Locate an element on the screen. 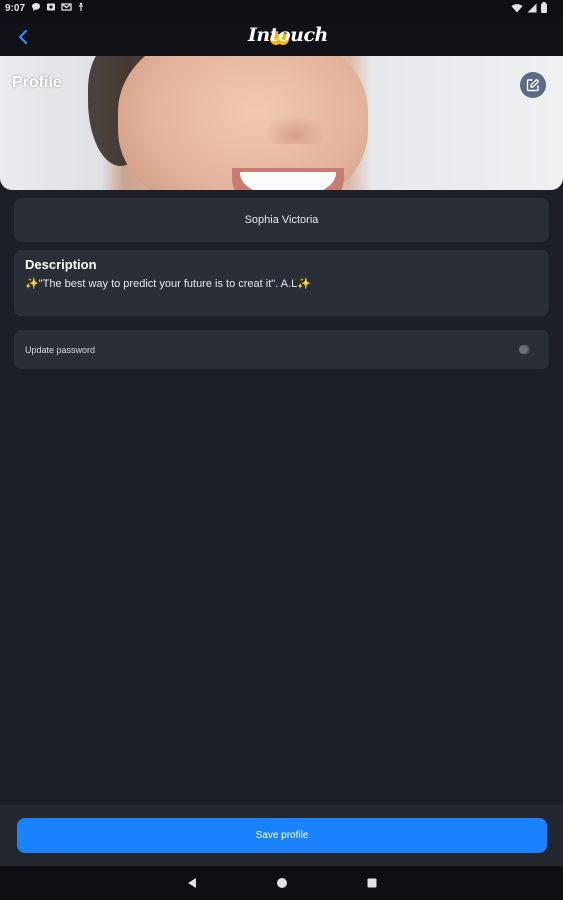 The height and width of the screenshot is (900, 563). toggle-knob is located at coordinates (523, 349).